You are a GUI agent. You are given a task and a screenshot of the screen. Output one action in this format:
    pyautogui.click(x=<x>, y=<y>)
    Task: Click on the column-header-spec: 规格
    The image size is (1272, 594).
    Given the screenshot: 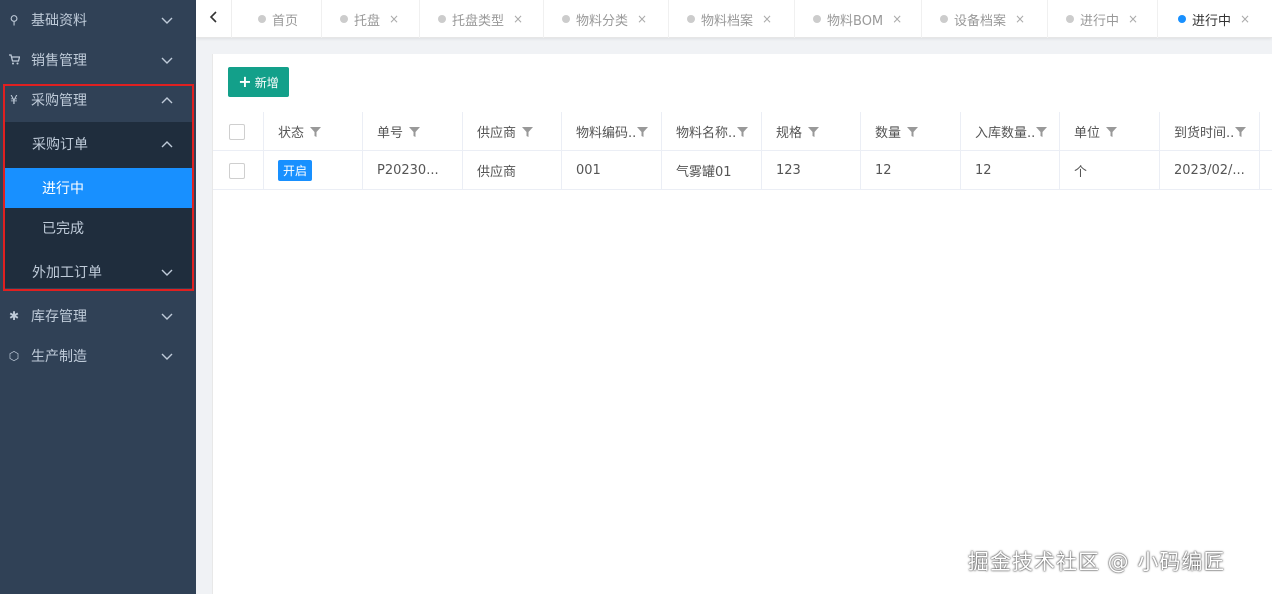 What is the action you would take?
    pyautogui.click(x=811, y=131)
    